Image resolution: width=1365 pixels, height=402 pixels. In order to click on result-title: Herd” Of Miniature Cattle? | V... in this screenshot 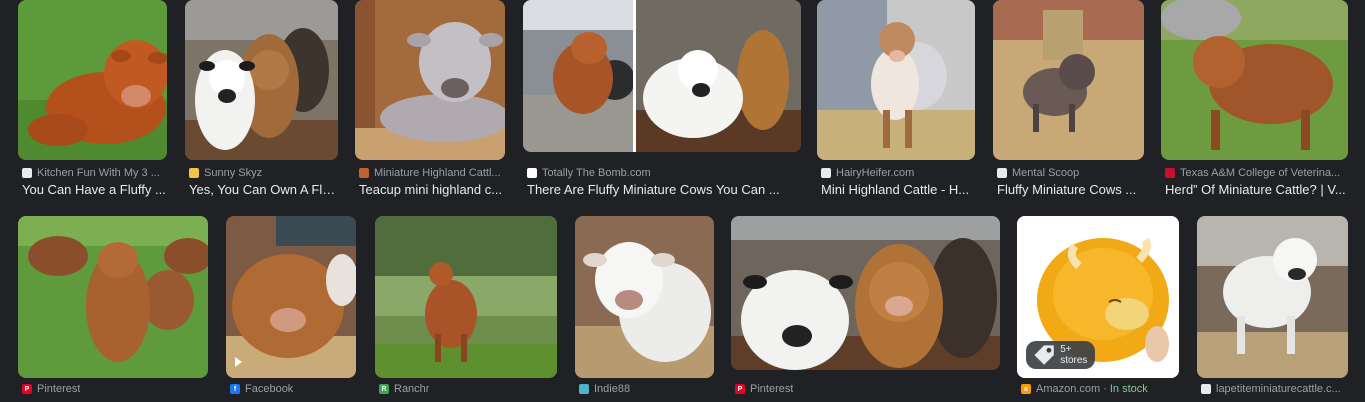, I will do `click(1258, 190)`.